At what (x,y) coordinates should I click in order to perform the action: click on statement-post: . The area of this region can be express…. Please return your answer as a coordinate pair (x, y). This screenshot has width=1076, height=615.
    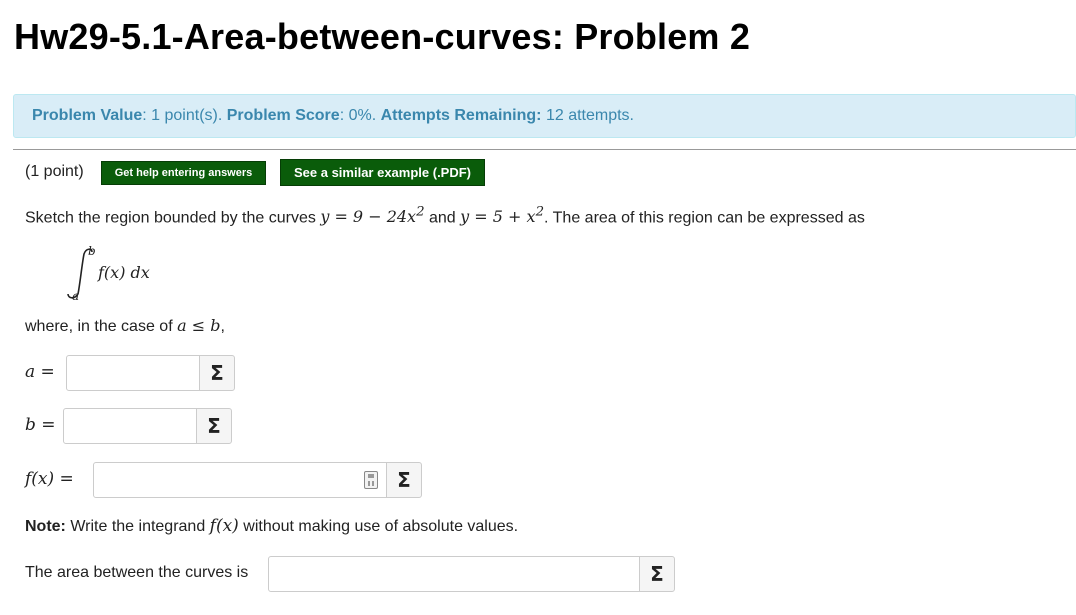
    Looking at the image, I should click on (704, 218).